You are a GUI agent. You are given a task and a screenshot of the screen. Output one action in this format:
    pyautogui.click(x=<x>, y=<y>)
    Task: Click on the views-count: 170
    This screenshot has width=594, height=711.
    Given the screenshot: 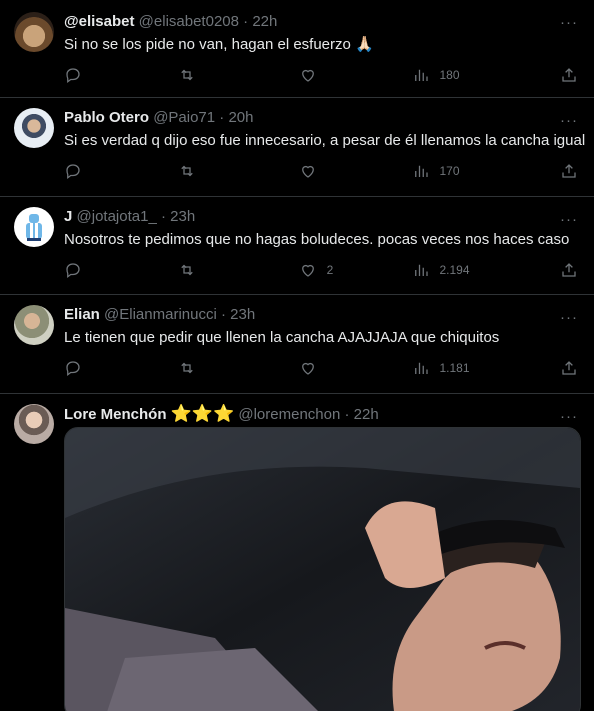 What is the action you would take?
    pyautogui.click(x=449, y=171)
    